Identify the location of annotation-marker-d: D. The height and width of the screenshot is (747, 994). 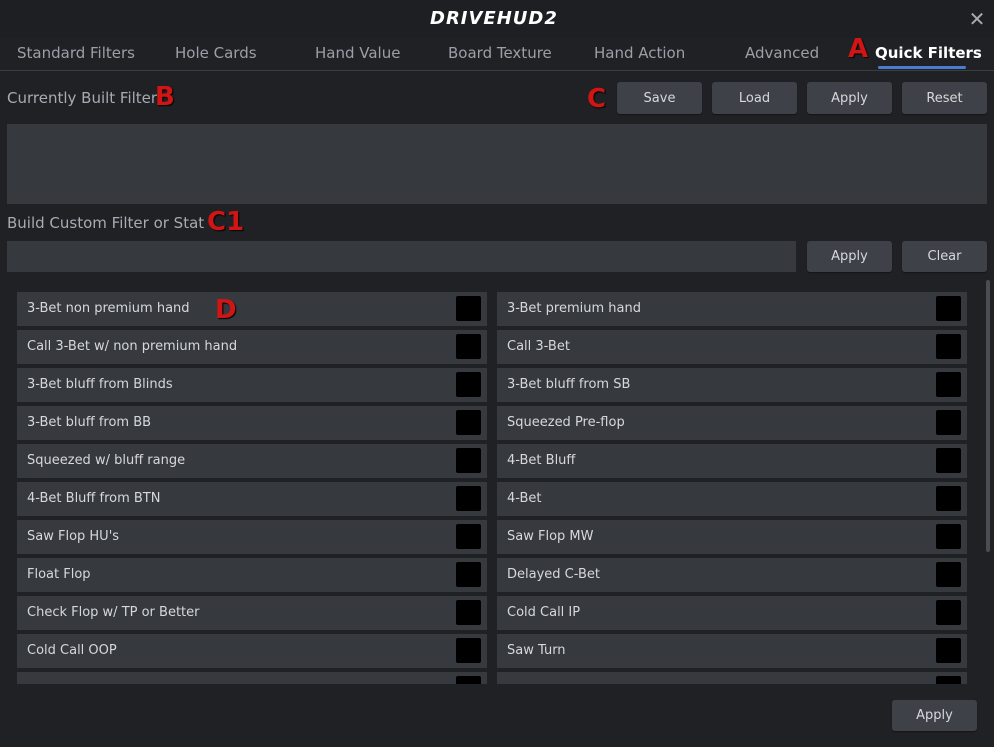
(226, 310).